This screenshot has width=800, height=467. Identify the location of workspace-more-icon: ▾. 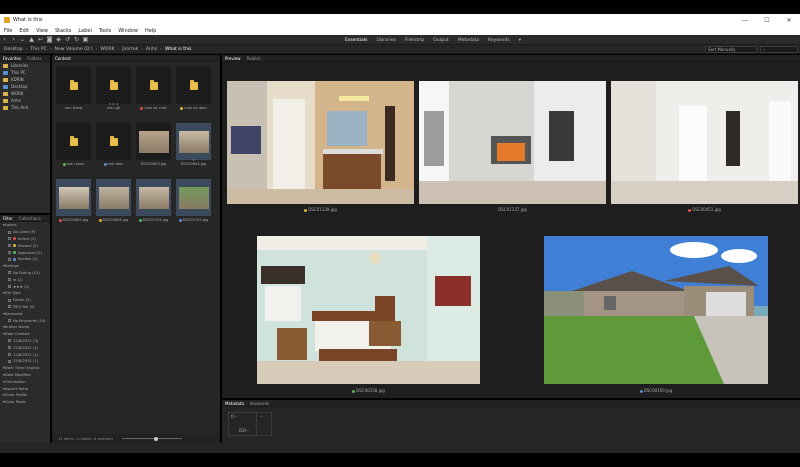
(520, 40).